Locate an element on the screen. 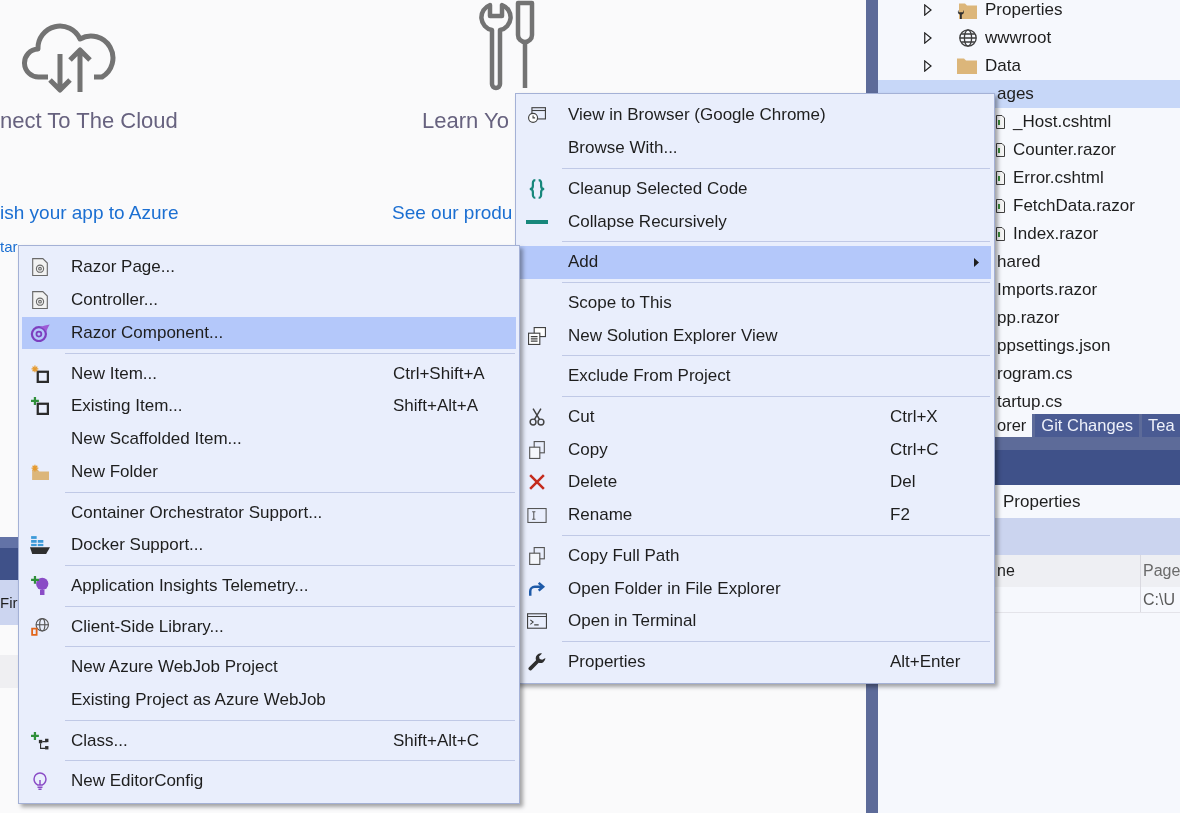  menu-item: Rename F2 is located at coordinates (755, 515).